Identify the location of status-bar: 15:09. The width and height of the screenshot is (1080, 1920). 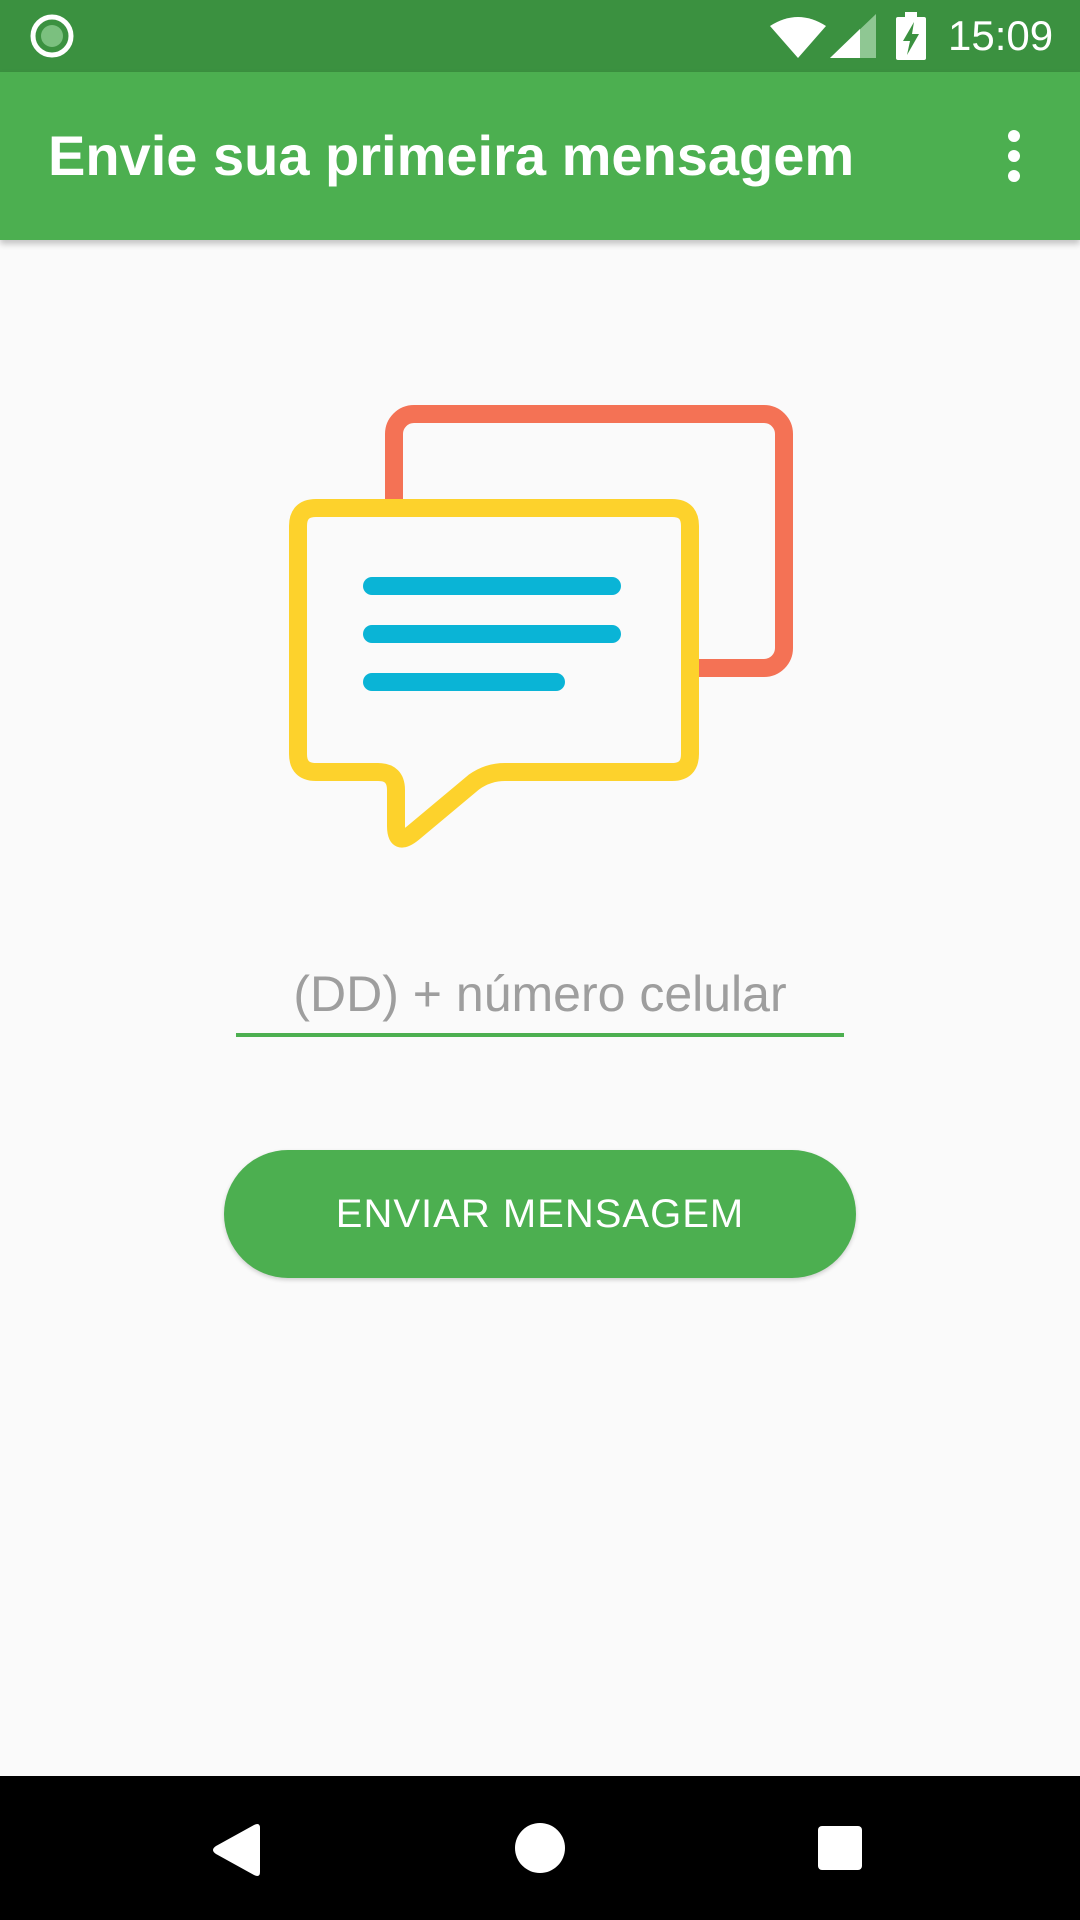
(540, 36).